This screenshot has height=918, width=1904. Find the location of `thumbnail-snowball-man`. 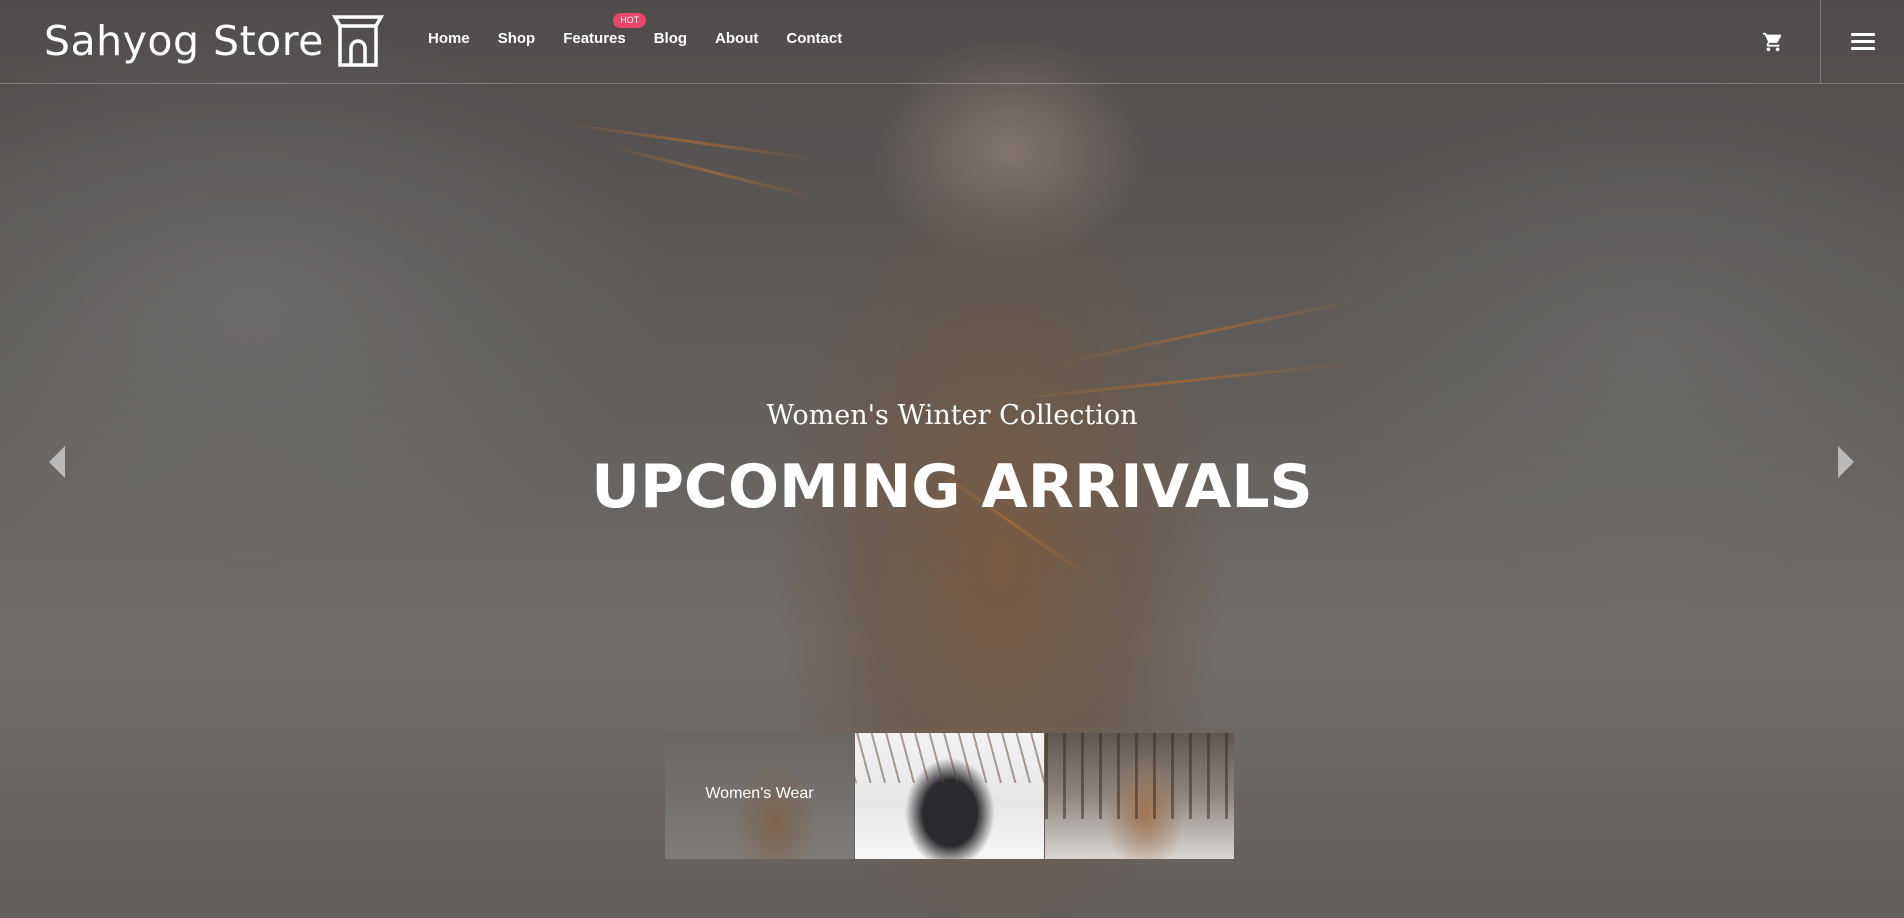

thumbnail-snowball-man is located at coordinates (949, 796).